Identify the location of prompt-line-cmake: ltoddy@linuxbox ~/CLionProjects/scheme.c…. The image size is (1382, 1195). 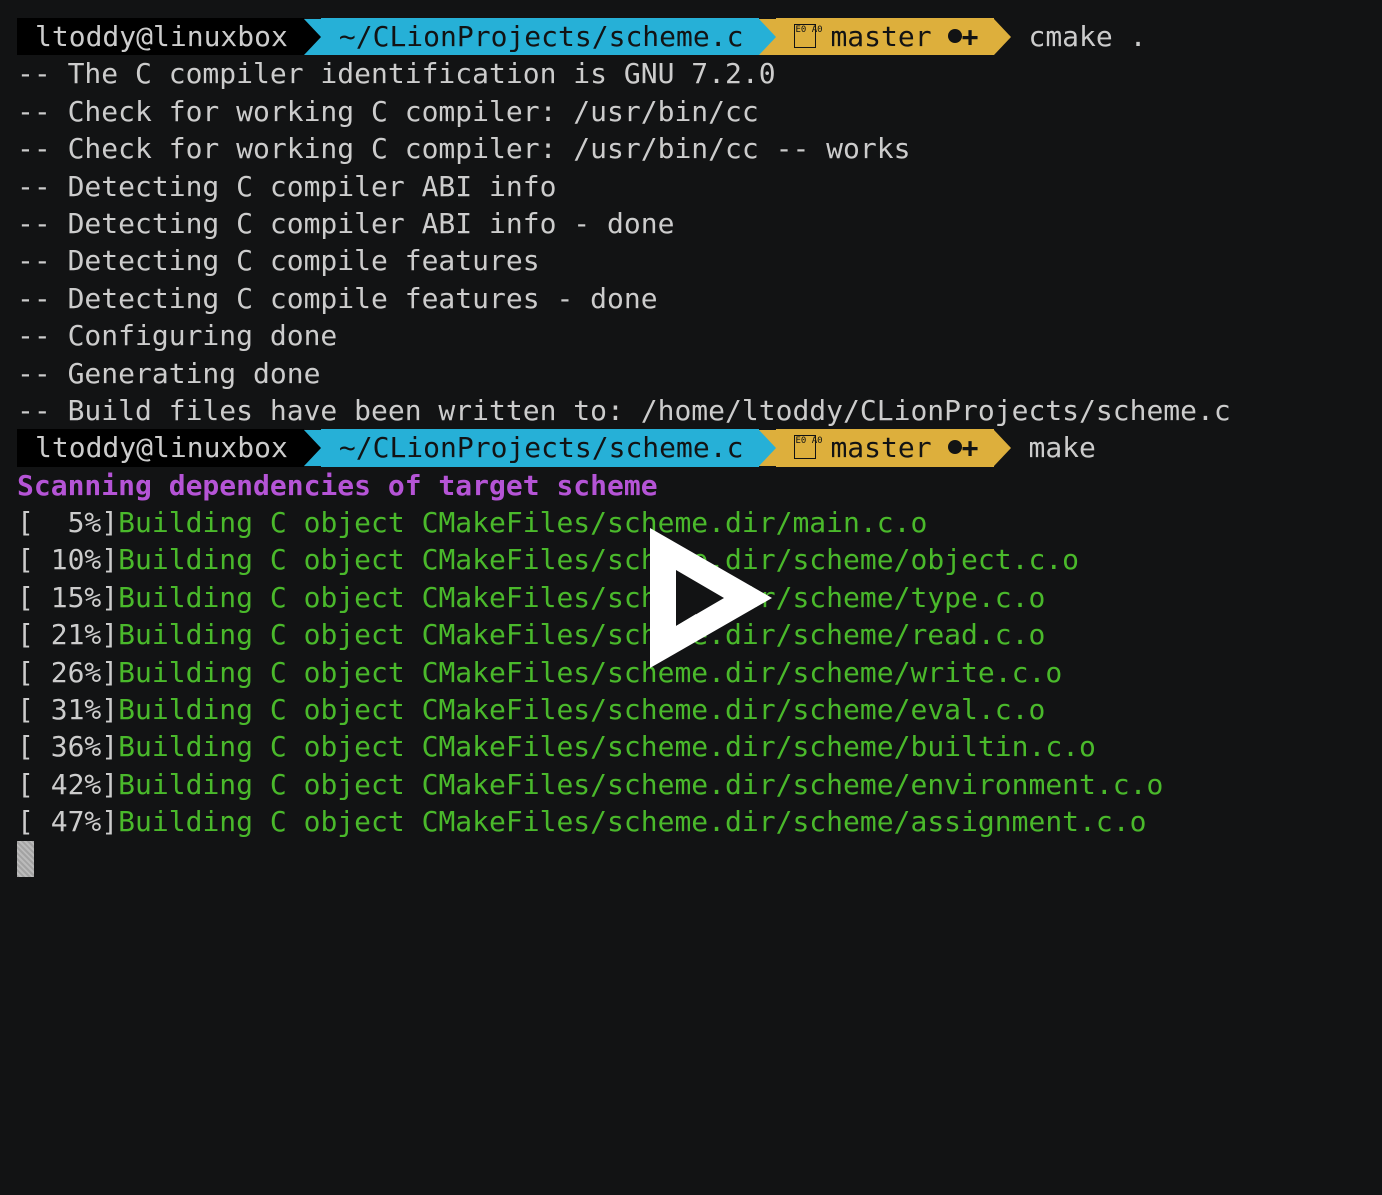
(699, 37).